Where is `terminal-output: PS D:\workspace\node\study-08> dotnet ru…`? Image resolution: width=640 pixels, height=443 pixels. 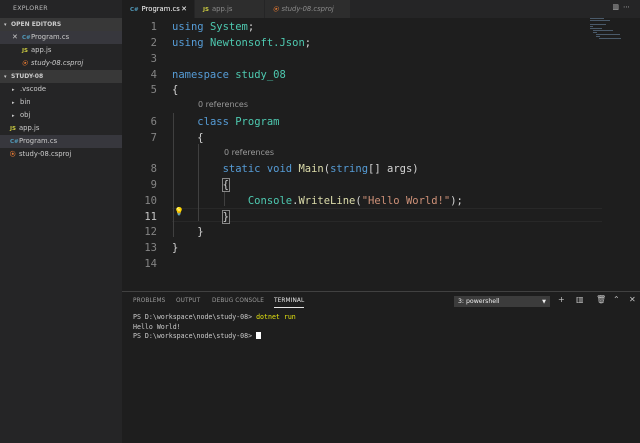 terminal-output: PS D:\workspace\node\study-08> dotnet ru… is located at coordinates (214, 327).